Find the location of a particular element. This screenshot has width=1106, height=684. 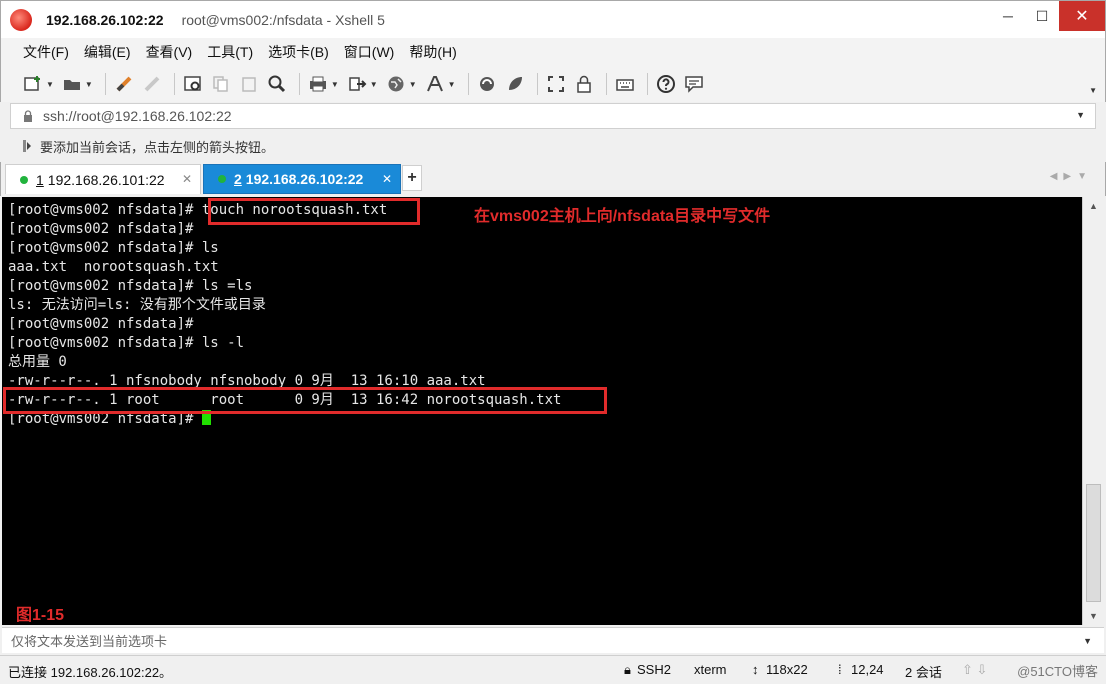

help-icon is located at coordinates (666, 84).